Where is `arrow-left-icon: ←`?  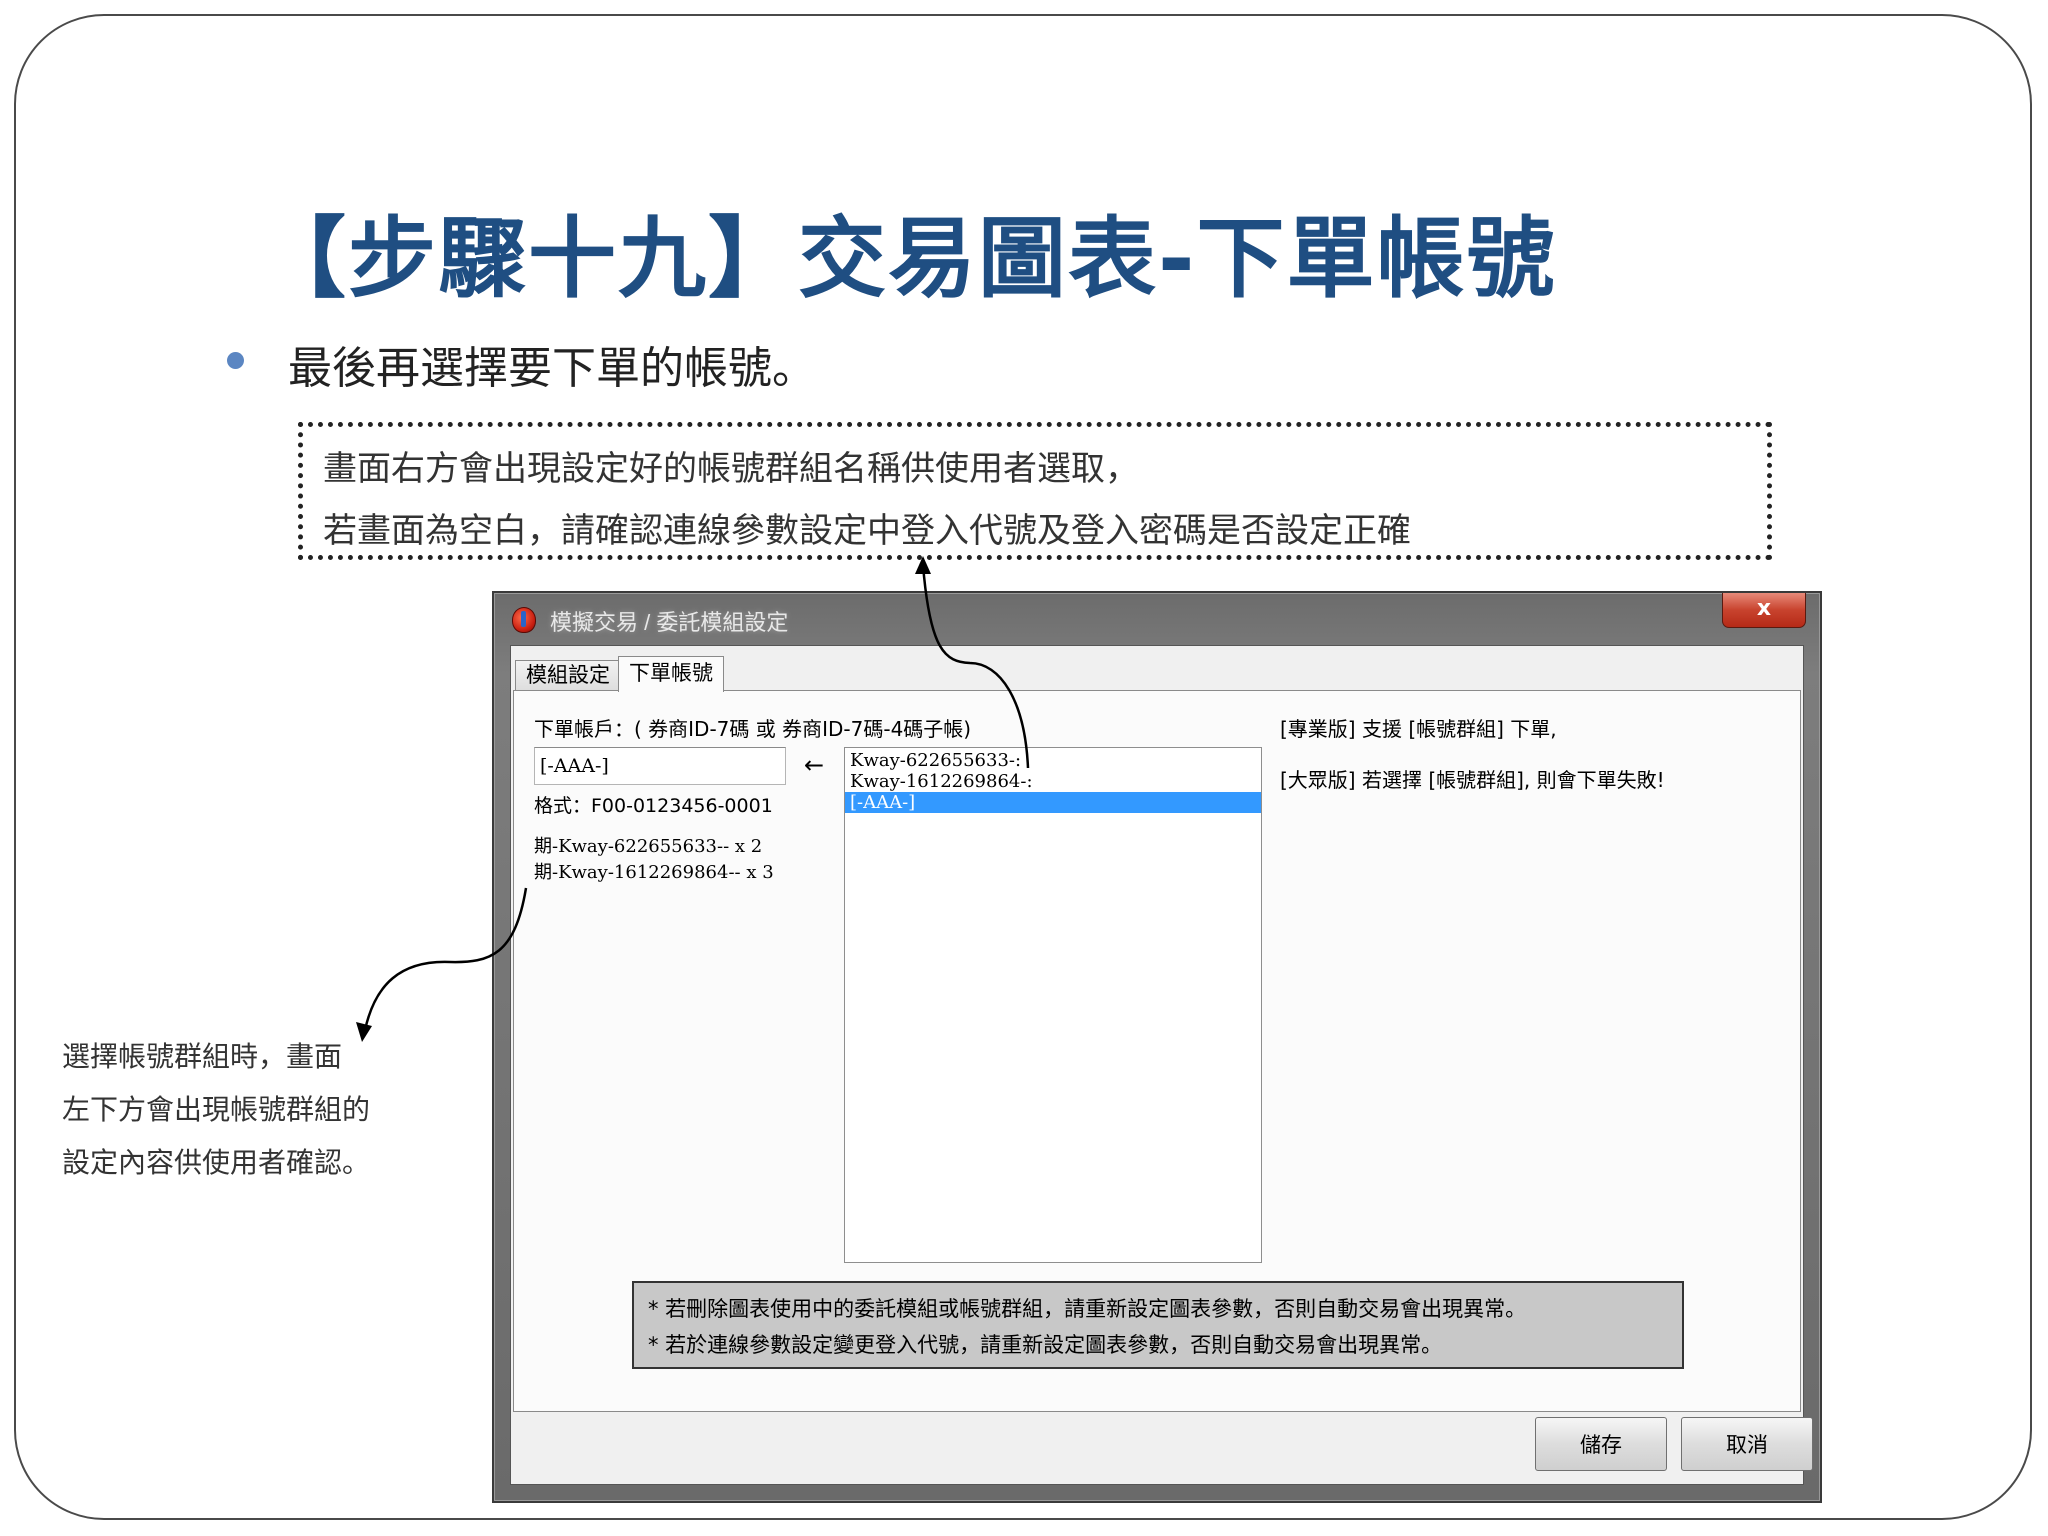
arrow-left-icon: ← is located at coordinates (814, 765).